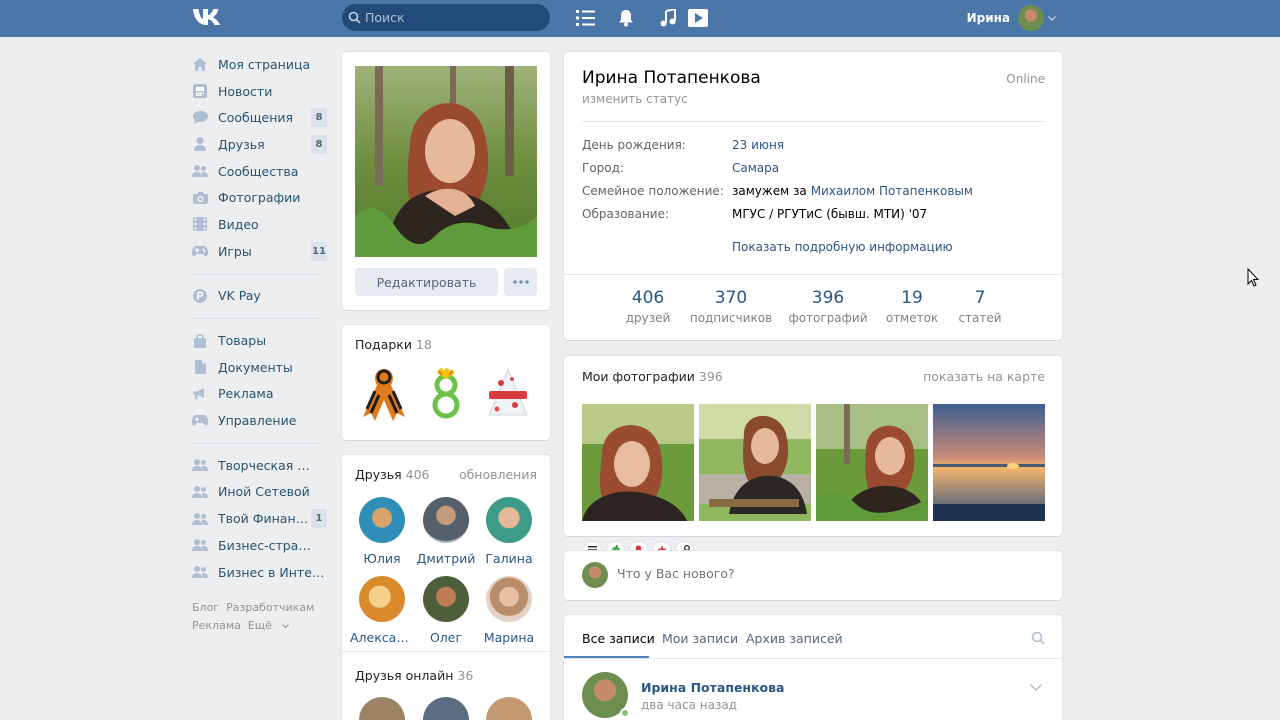 The height and width of the screenshot is (720, 1280). Describe the element at coordinates (700, 638) in the screenshot. I see `tab-my-posts: Мои записи` at that location.